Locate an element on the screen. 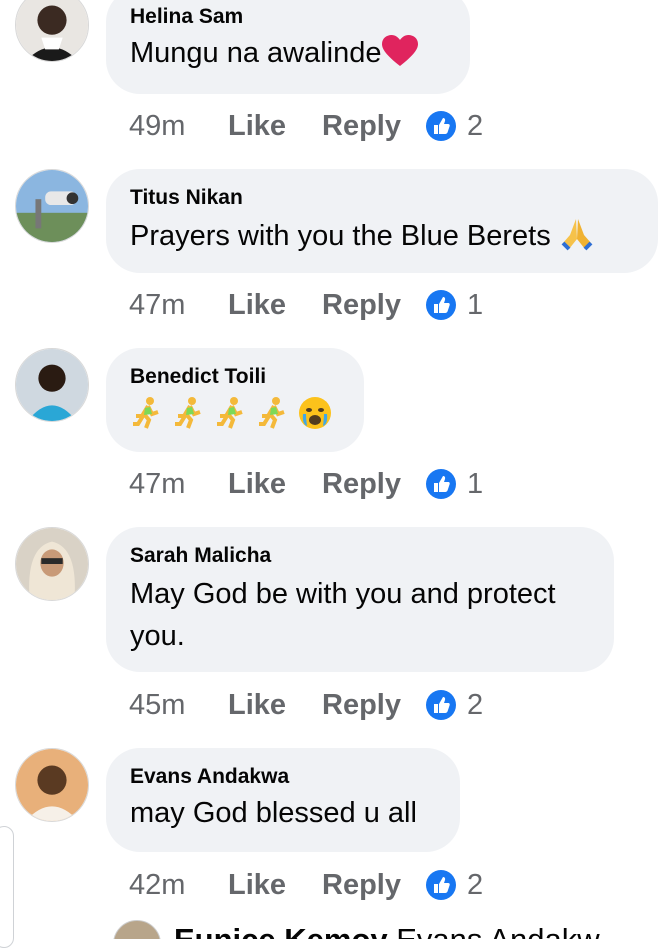 The image size is (672, 948). comment-text: Mungu na awalinde is located at coordinates (288, 53).